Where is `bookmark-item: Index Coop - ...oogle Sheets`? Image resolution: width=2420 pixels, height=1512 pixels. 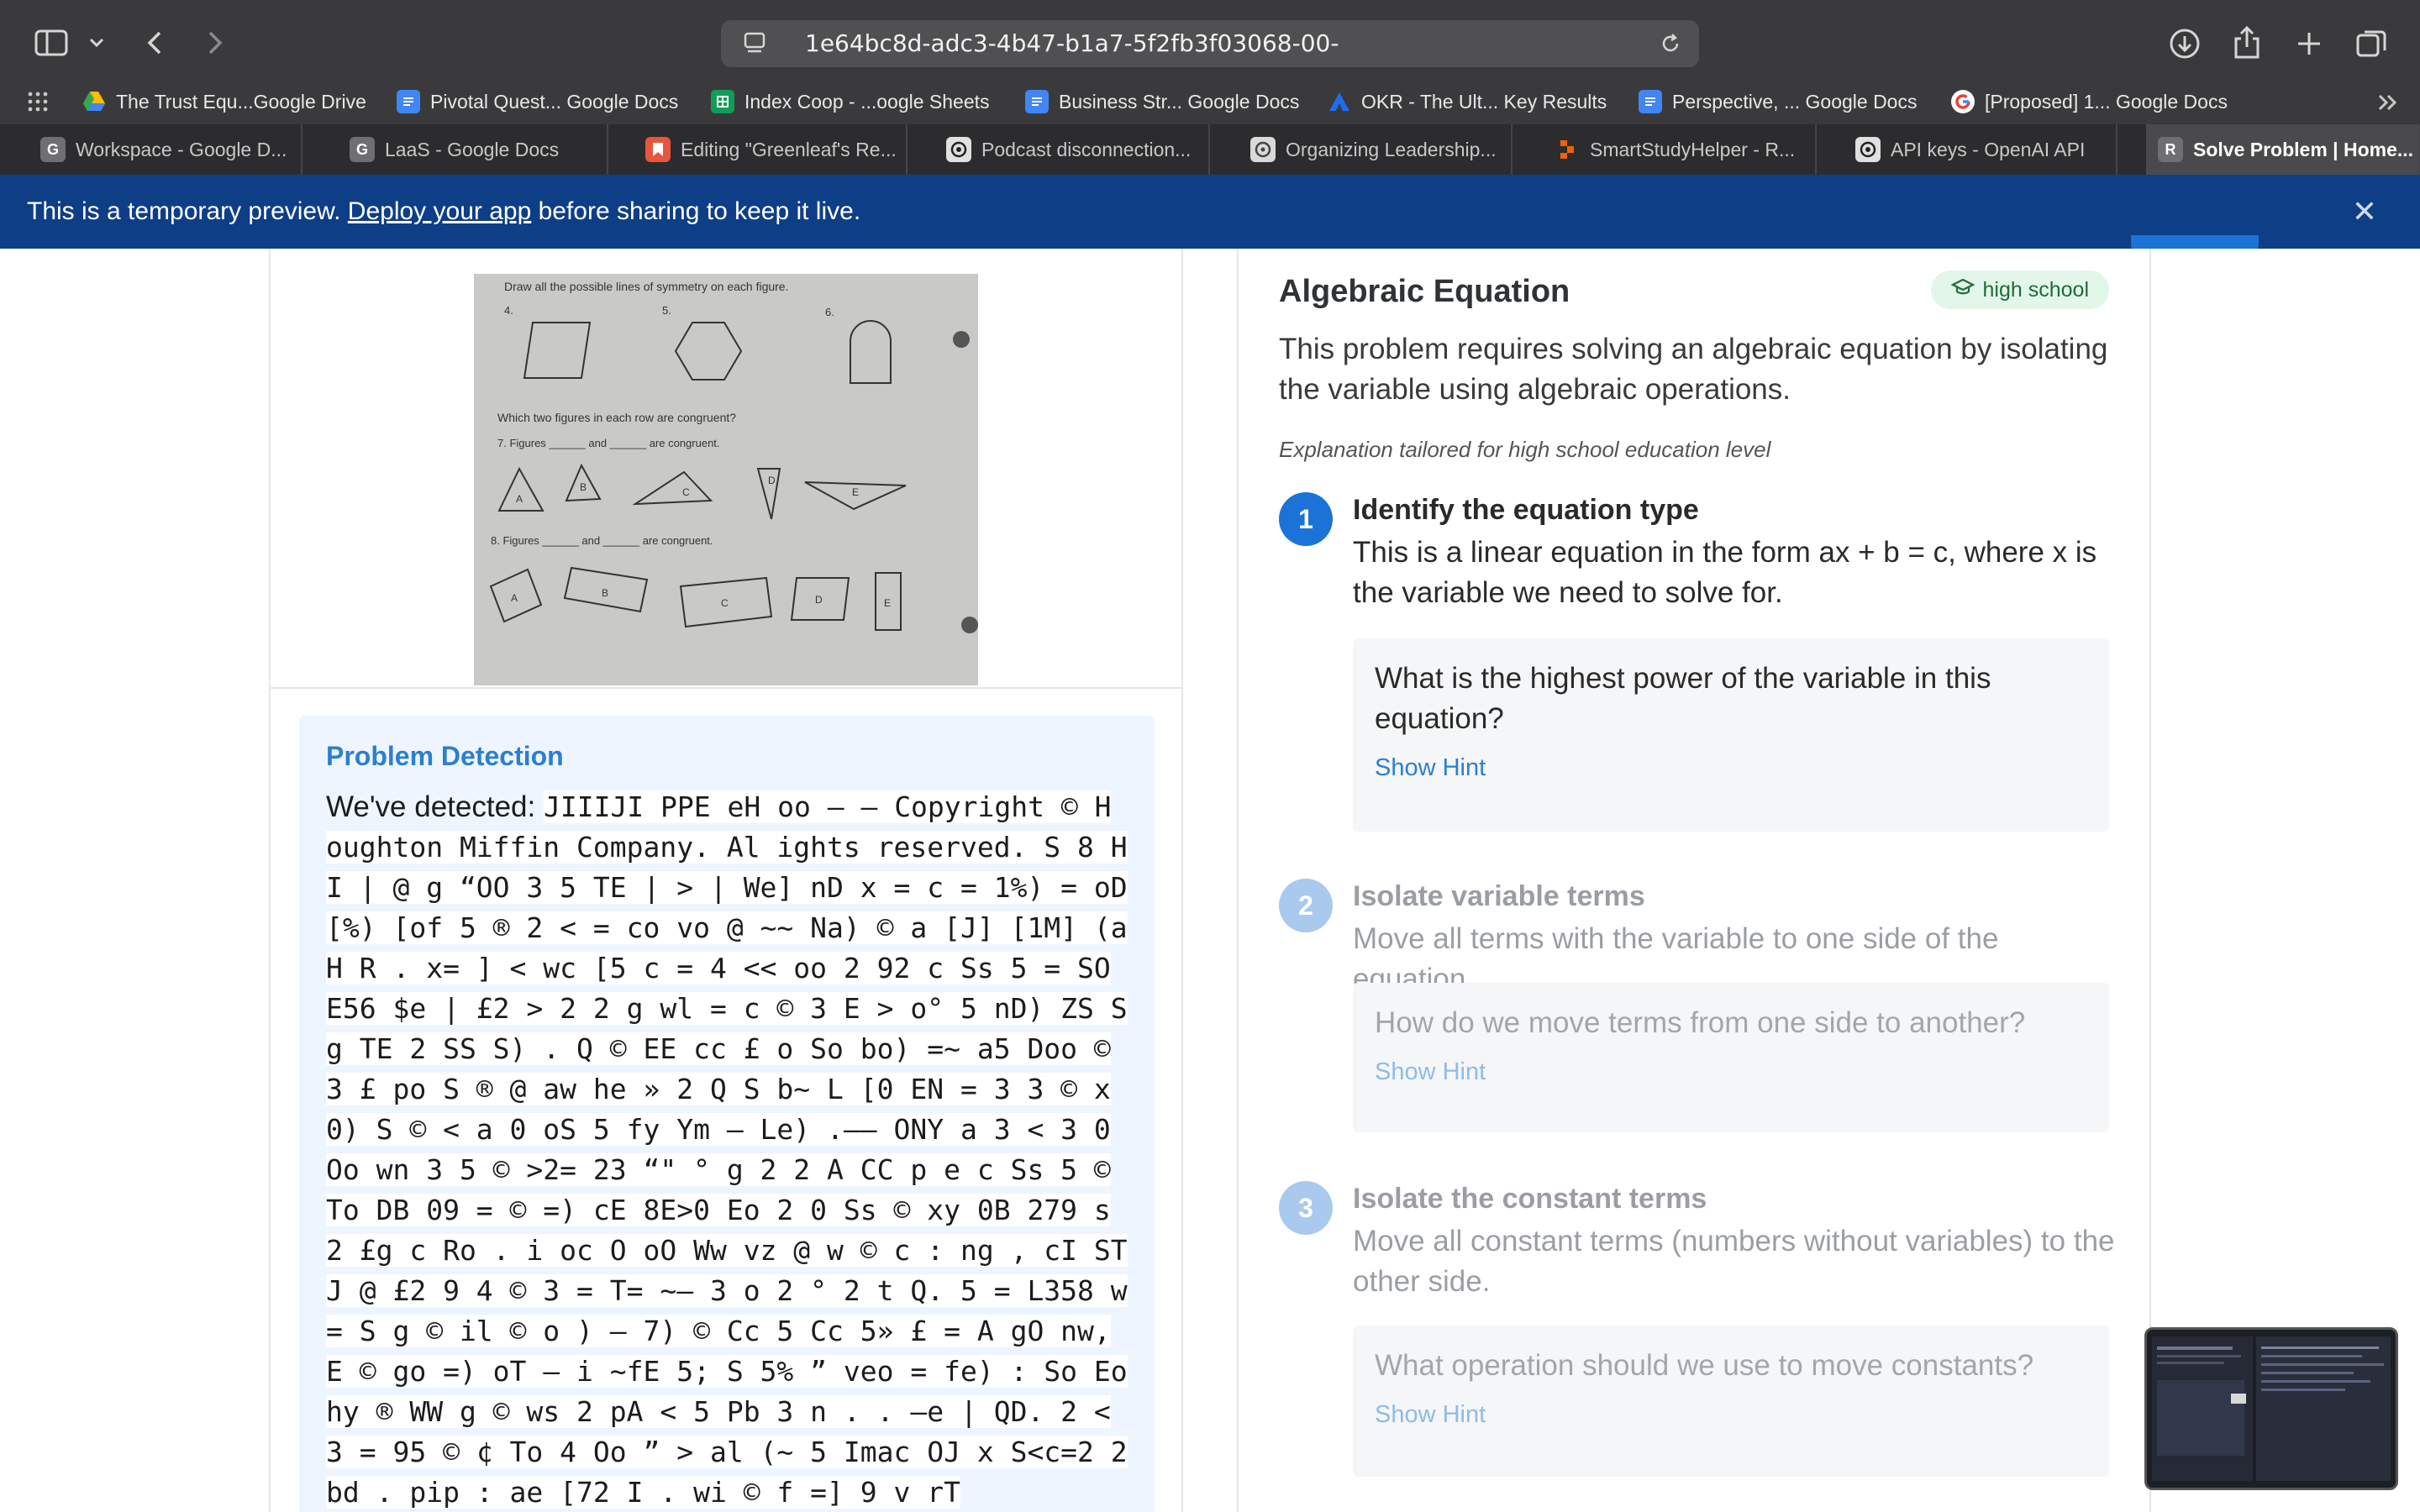
bookmark-item: Index Coop - ...oogle Sheets is located at coordinates (850, 101).